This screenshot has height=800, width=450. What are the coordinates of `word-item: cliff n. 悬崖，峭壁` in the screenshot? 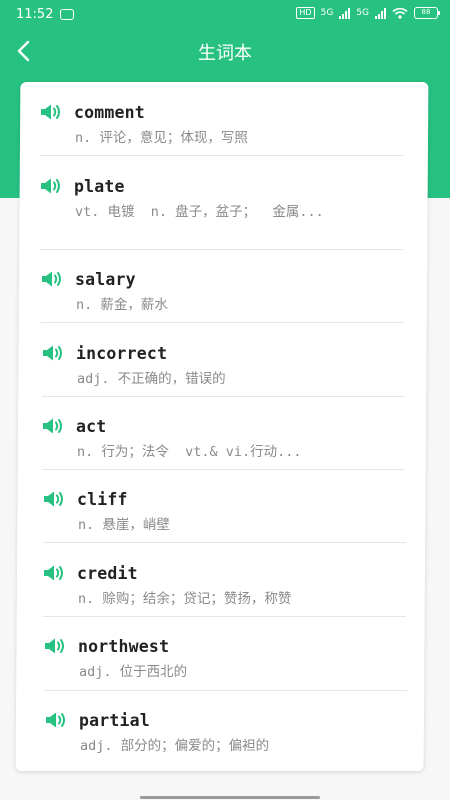 It's located at (224, 511).